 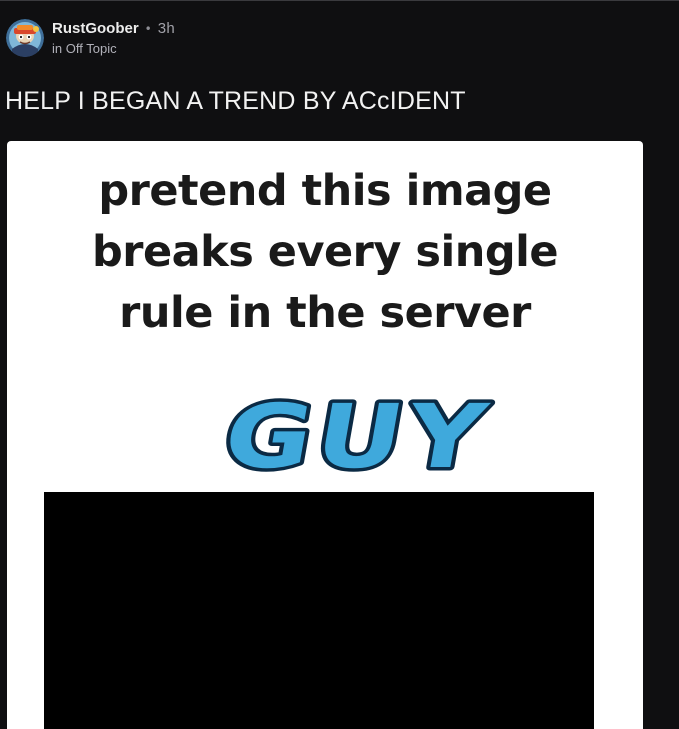 I want to click on guy-word-art: GUY, so click(x=356, y=436).